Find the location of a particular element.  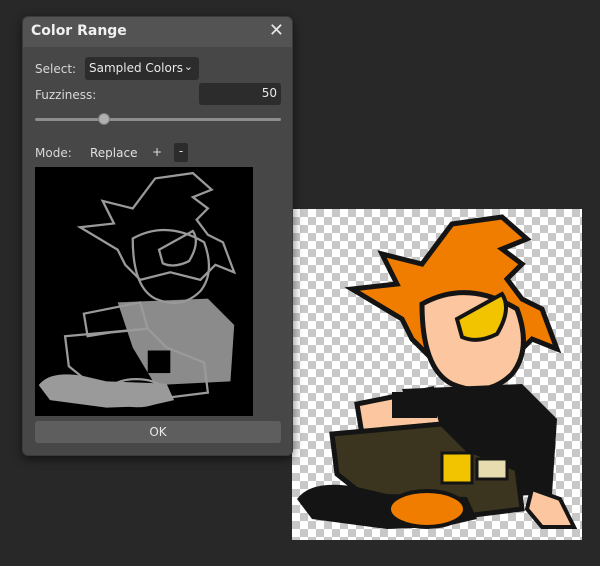

mode-label: Mode: is located at coordinates (53, 153).